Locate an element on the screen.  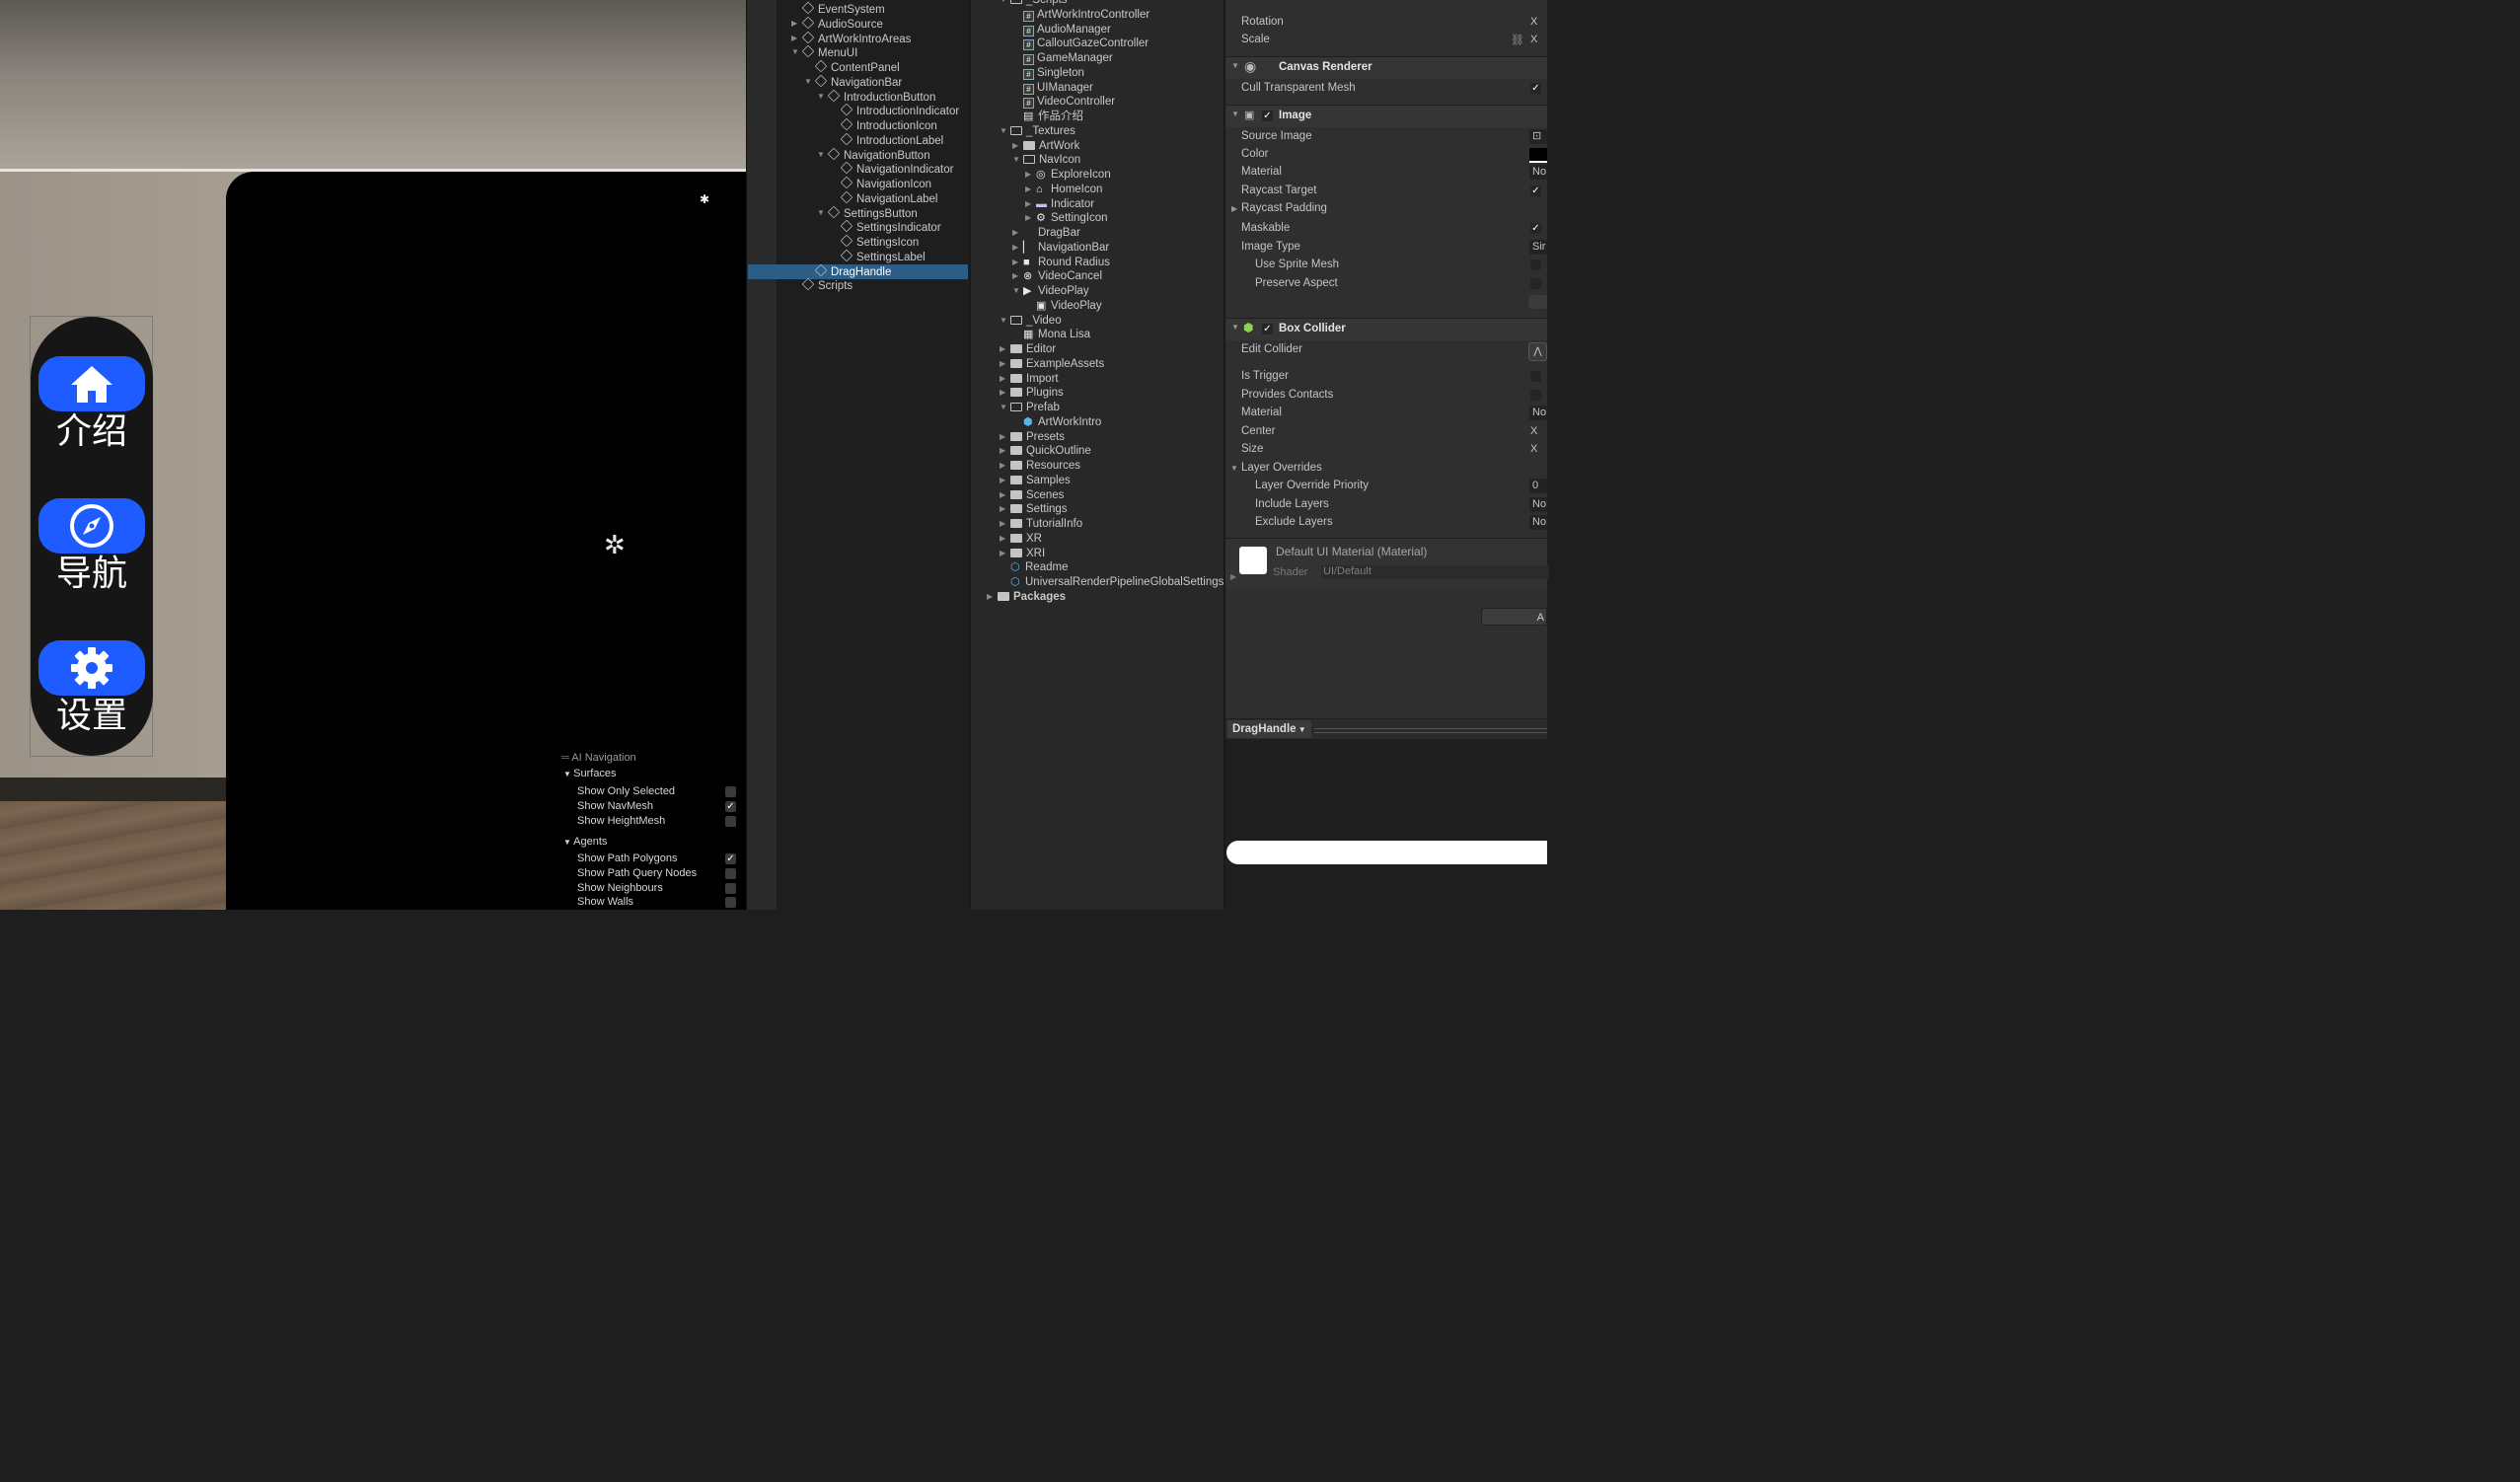
hierarchy-item: SettingsIndicator is located at coordinates (890, 227).